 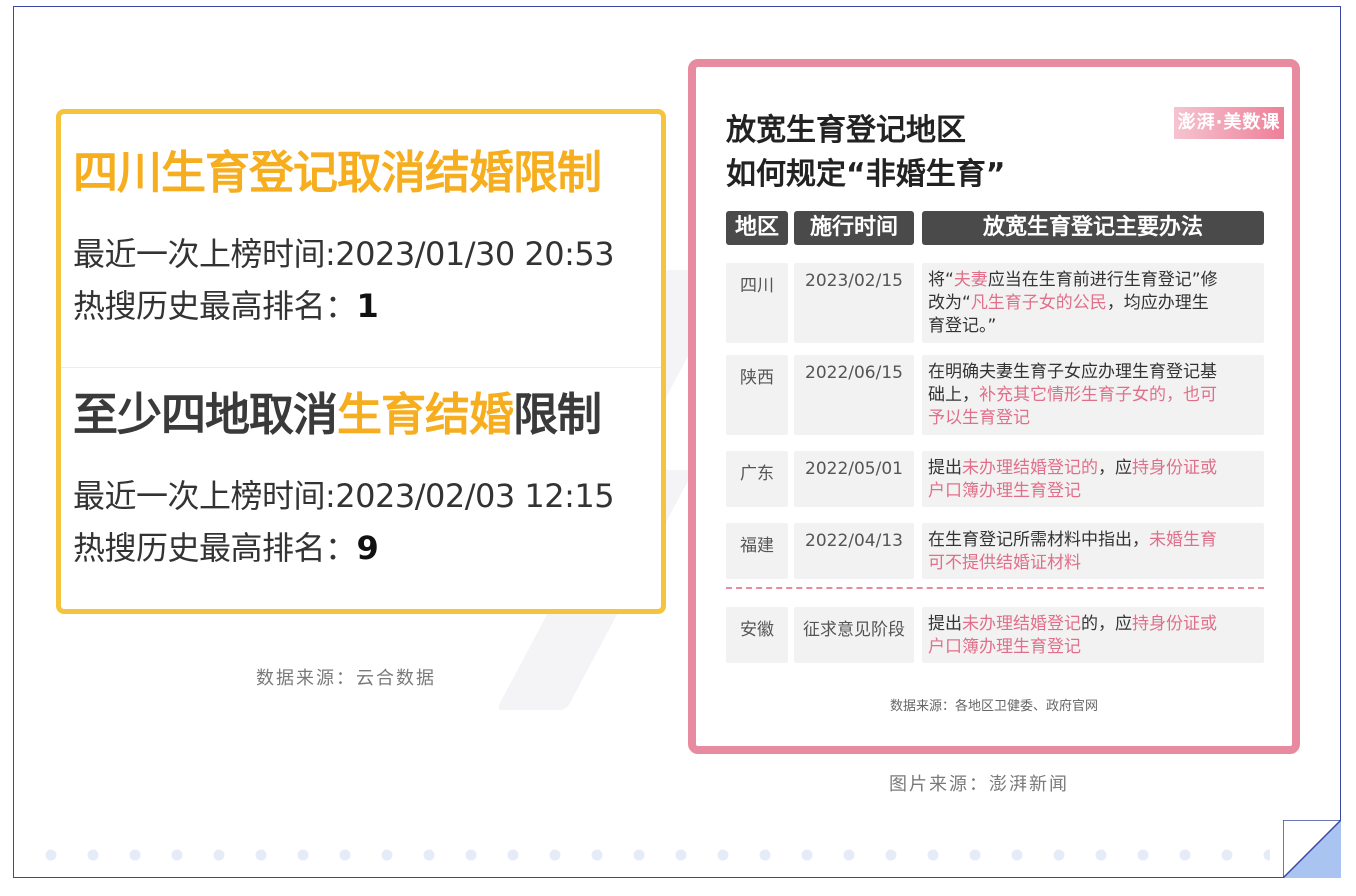 What do you see at coordinates (650, 855) in the screenshot?
I see `dot-decoration` at bounding box center [650, 855].